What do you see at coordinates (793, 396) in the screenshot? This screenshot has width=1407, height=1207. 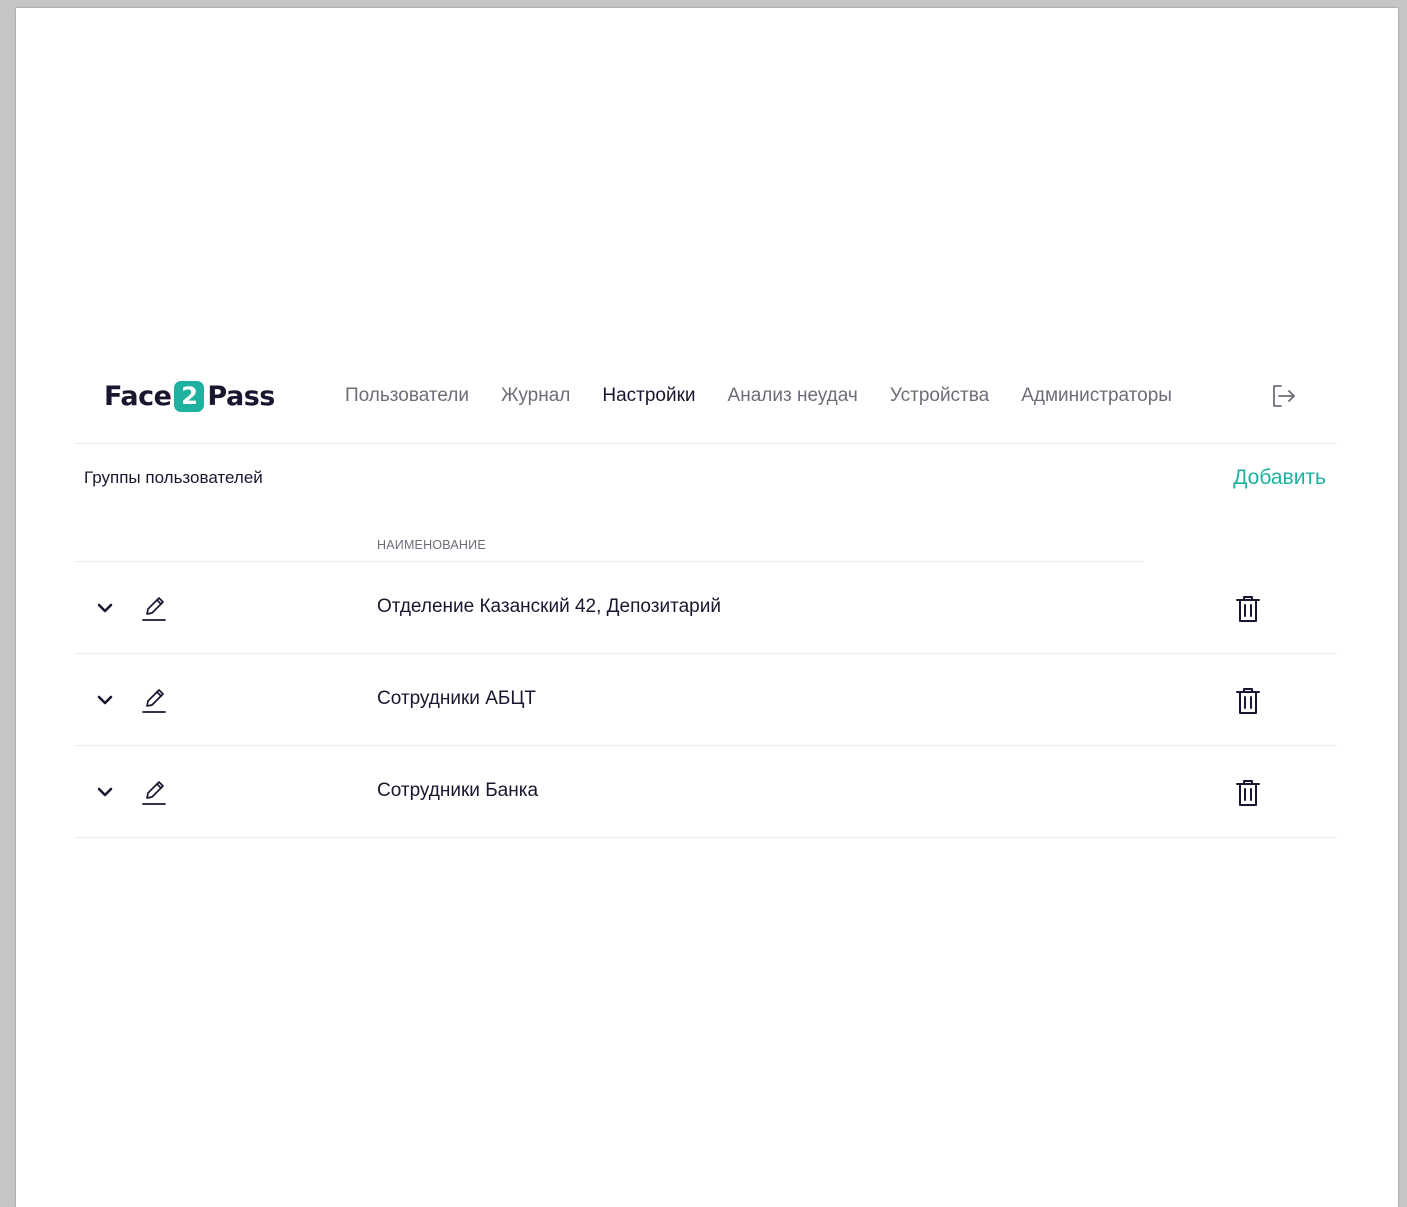 I see `nav-item-failure-analysis: Анализ неудач` at bounding box center [793, 396].